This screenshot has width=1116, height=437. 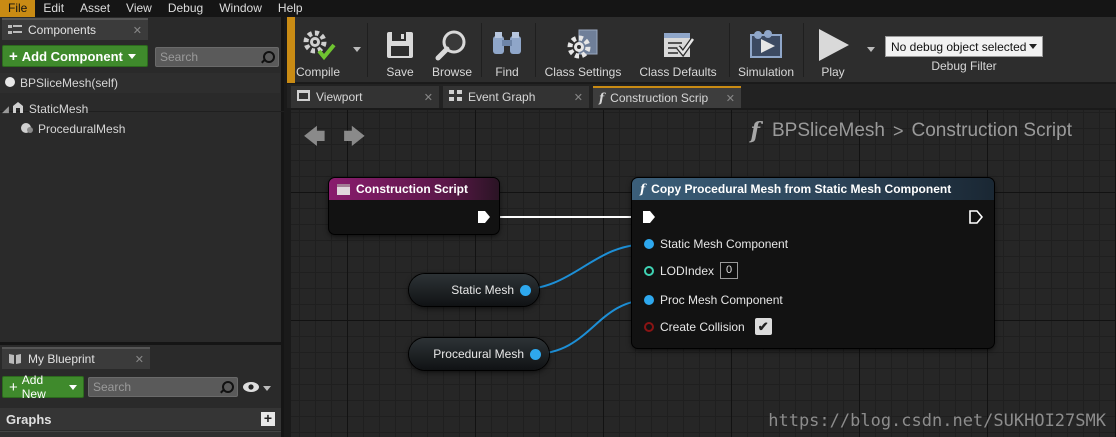 What do you see at coordinates (251, 388) in the screenshot?
I see `eye-icon` at bounding box center [251, 388].